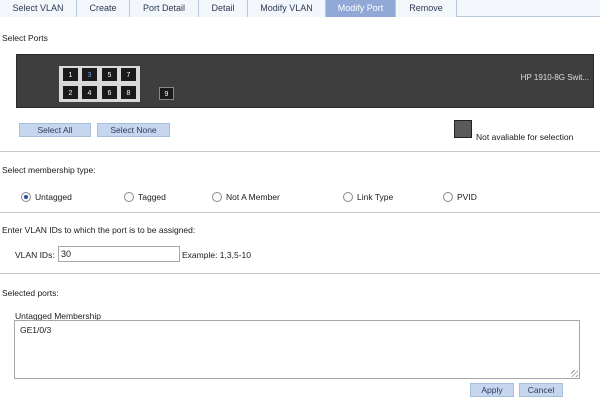 This screenshot has width=600, height=401. Describe the element at coordinates (463, 129) in the screenshot. I see `unavailable-port-swatch` at that location.